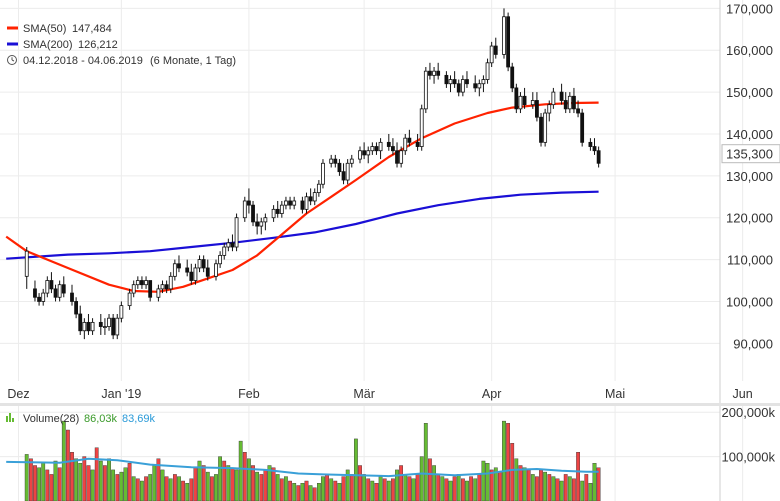 The width and height of the screenshot is (780, 501). Describe the element at coordinates (749, 134) in the screenshot. I see `price-y-tick-label: 140,000` at that location.